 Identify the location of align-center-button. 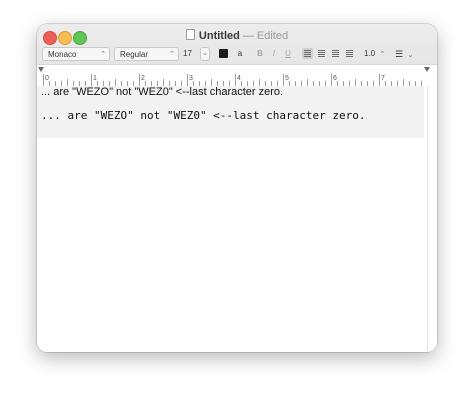
(321, 53).